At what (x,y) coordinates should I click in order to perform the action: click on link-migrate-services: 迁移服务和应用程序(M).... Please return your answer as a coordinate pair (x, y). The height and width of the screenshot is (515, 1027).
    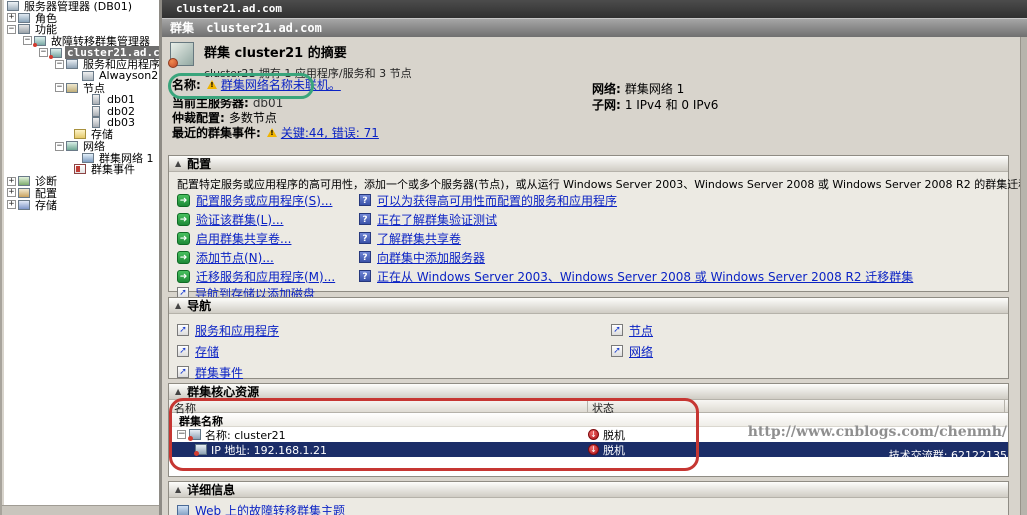
    Looking at the image, I should click on (256, 276).